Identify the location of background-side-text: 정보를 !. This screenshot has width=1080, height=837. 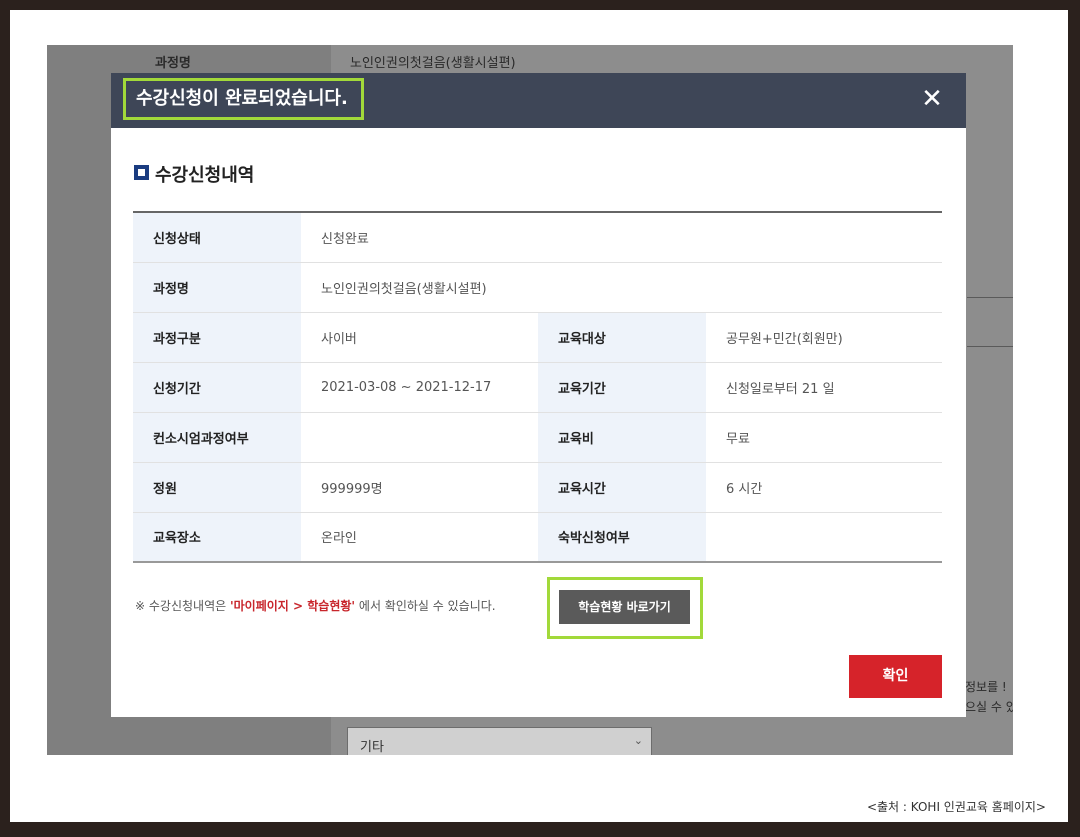
(986, 687).